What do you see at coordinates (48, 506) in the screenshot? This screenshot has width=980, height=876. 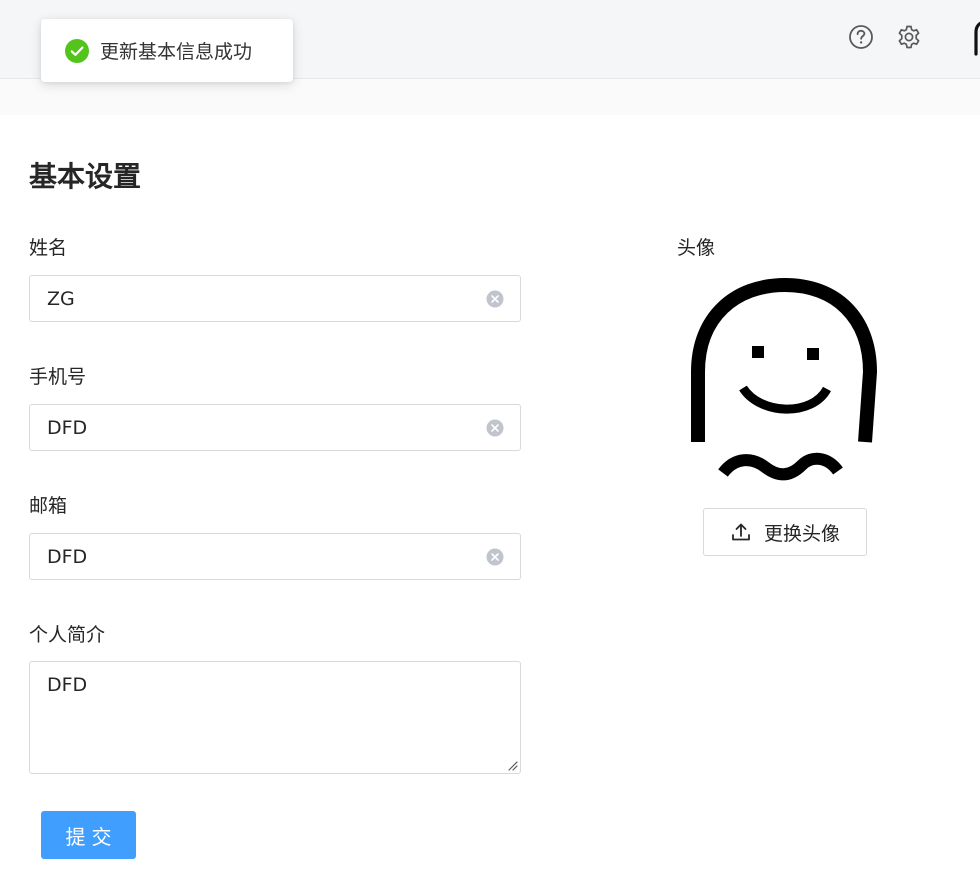 I see `email-label: 邮箱` at bounding box center [48, 506].